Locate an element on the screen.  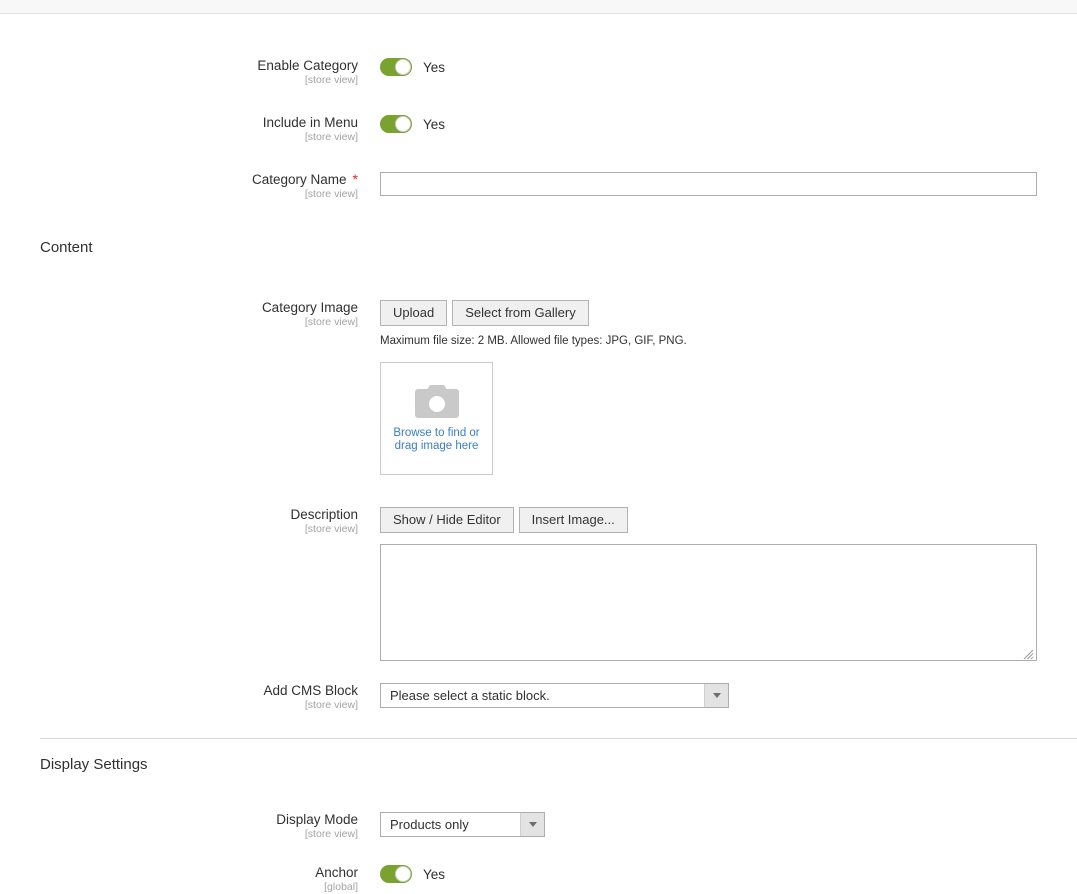
anchor-label-column: Anchor [global] is located at coordinates (179, 879).